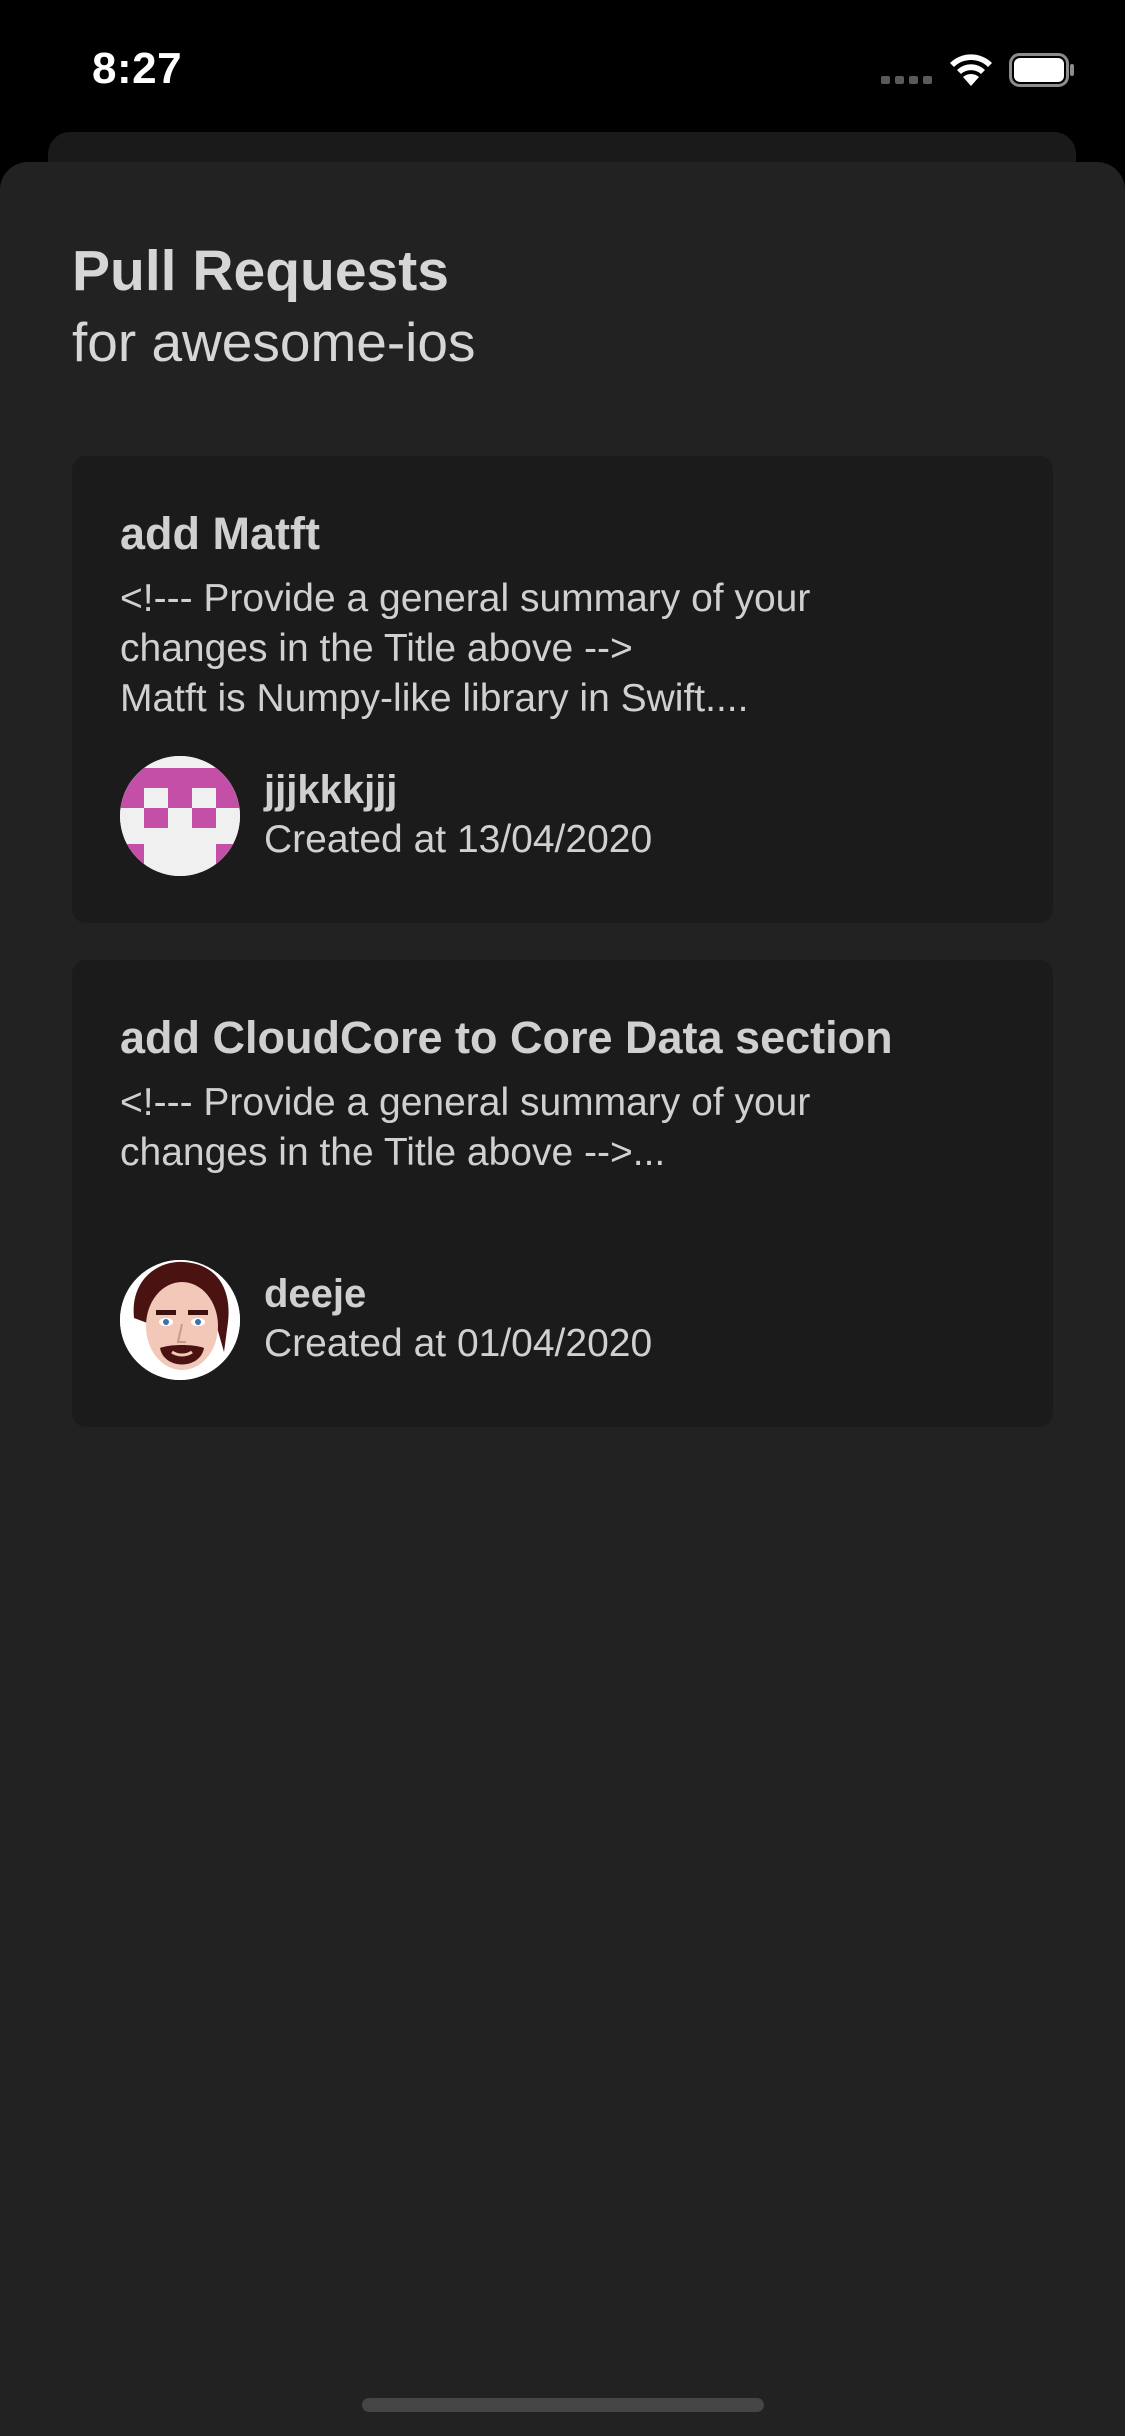 This screenshot has width=1125, height=2436. Describe the element at coordinates (220, 533) in the screenshot. I see `pr-title: add Matft` at that location.